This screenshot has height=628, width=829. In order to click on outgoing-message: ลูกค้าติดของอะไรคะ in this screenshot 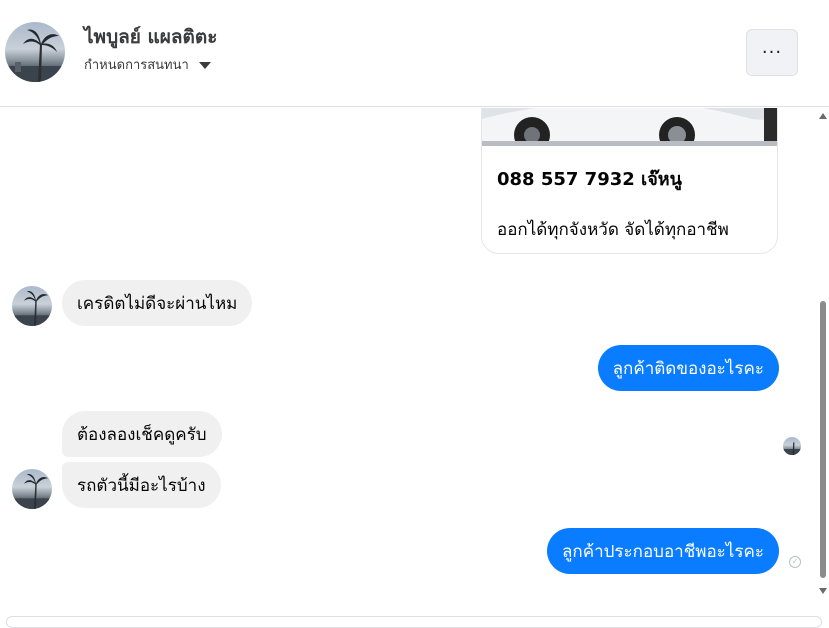, I will do `click(688, 368)`.